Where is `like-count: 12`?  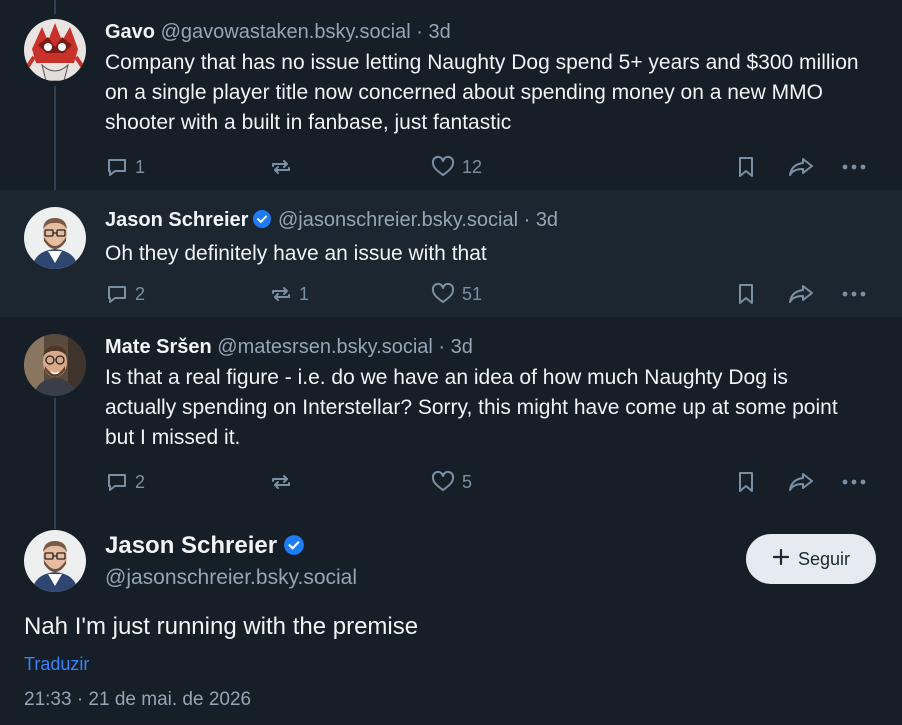
like-count: 12 is located at coordinates (472, 166).